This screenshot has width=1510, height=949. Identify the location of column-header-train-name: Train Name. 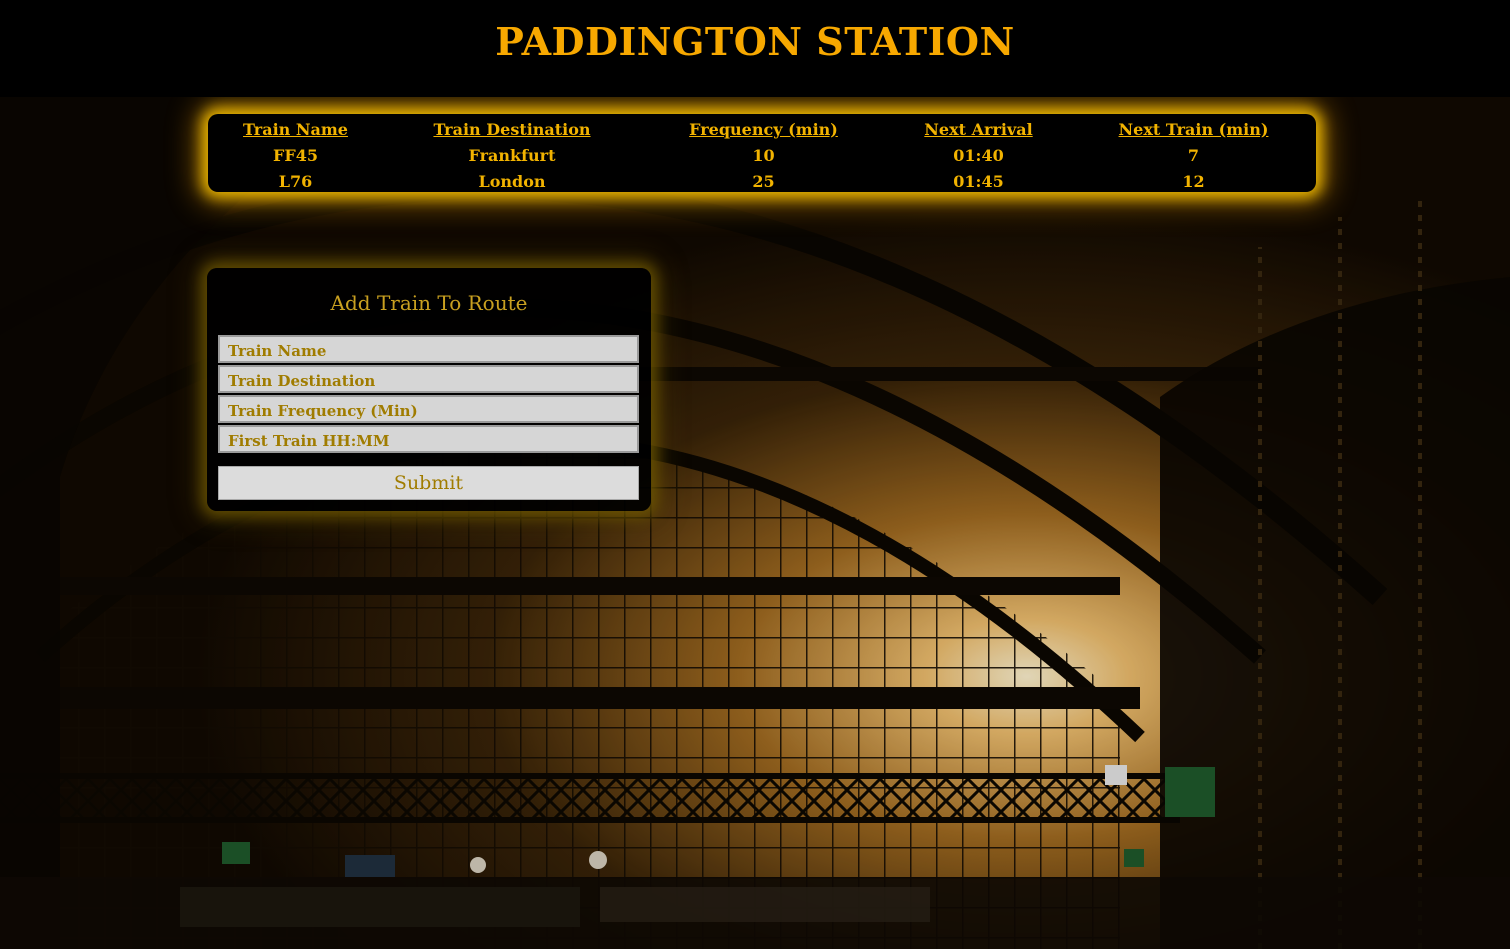
(295, 129).